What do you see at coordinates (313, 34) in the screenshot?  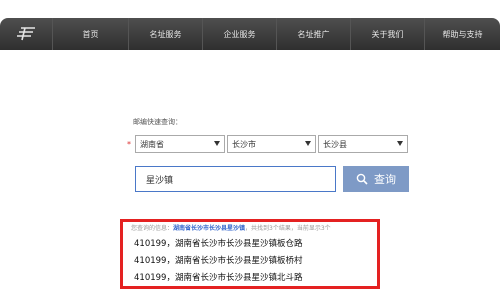 I see `nav-address-promotion: 名址推广` at bounding box center [313, 34].